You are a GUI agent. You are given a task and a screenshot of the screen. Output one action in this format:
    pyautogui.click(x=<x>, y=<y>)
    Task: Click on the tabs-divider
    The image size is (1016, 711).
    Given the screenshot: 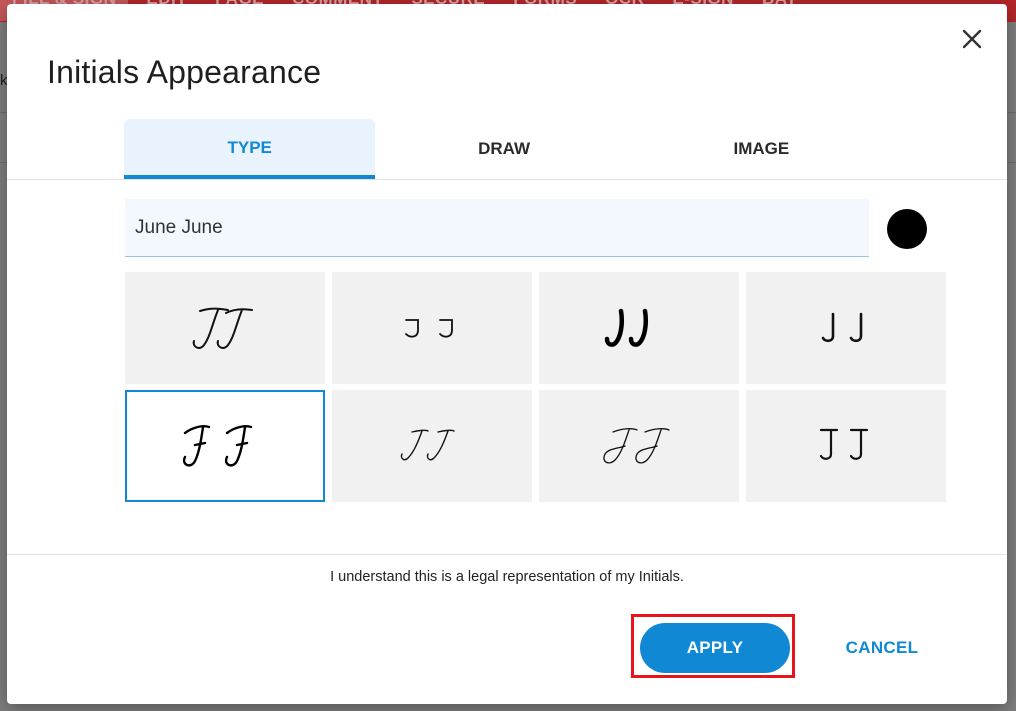 What is the action you would take?
    pyautogui.click(x=507, y=179)
    